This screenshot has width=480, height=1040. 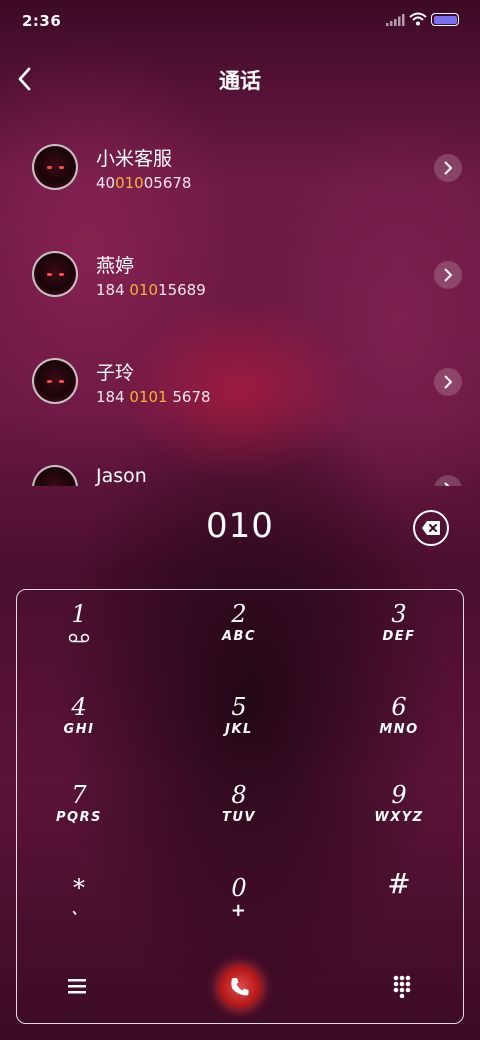 I want to click on call-button, so click(x=240, y=987).